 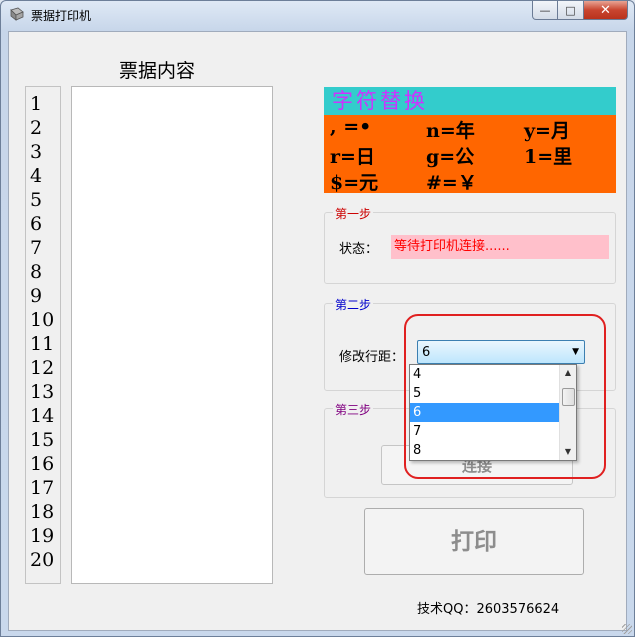 What do you see at coordinates (42, 416) in the screenshot?
I see `line-number: 14` at bounding box center [42, 416].